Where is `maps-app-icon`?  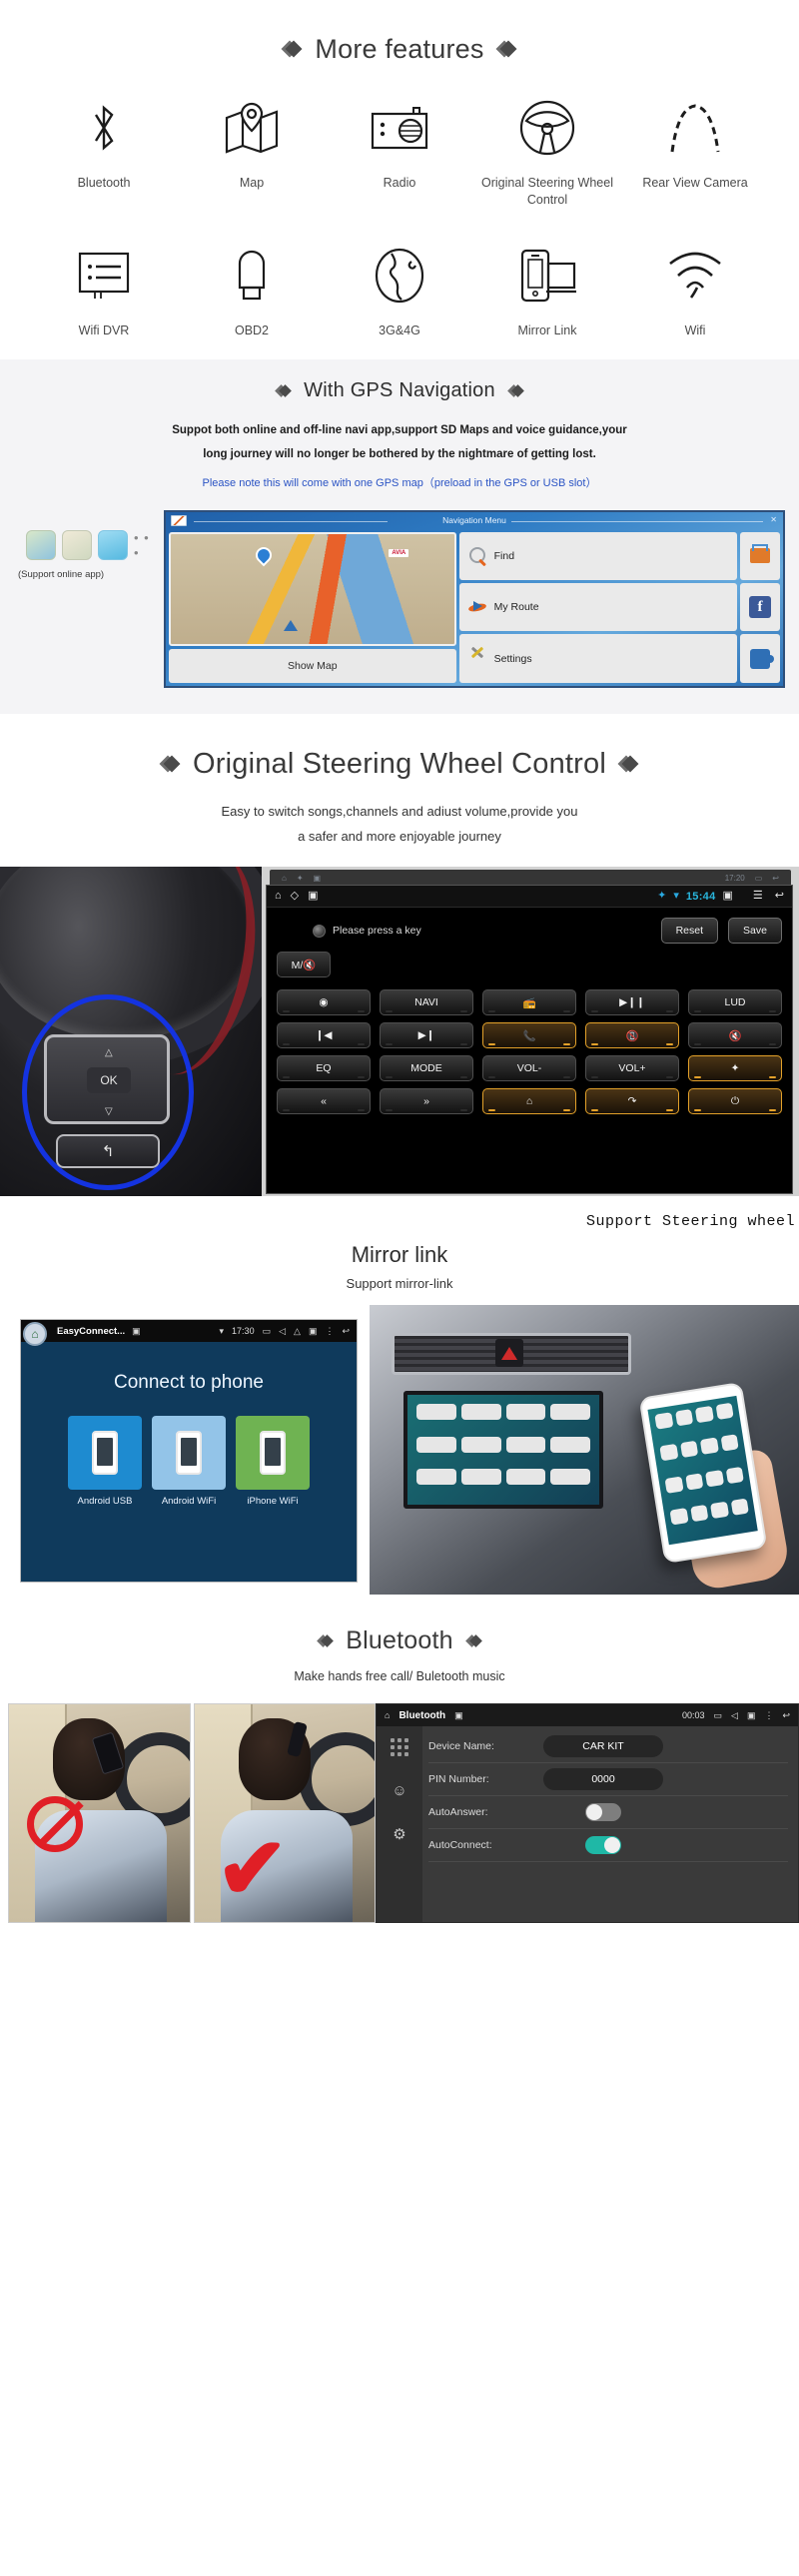
maps-app-icon is located at coordinates (41, 544).